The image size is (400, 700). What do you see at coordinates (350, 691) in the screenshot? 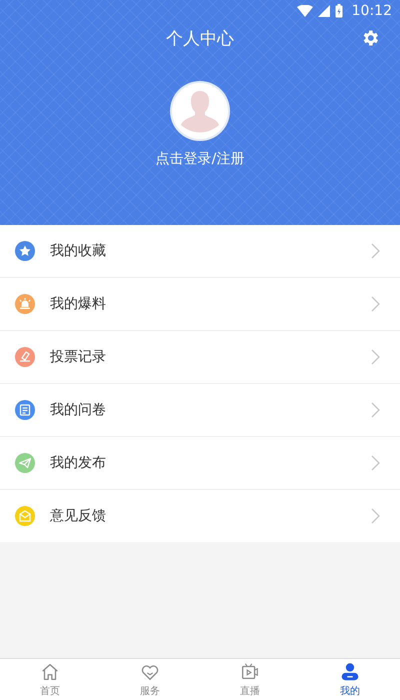
I see `tab-label: 我的` at bounding box center [350, 691].